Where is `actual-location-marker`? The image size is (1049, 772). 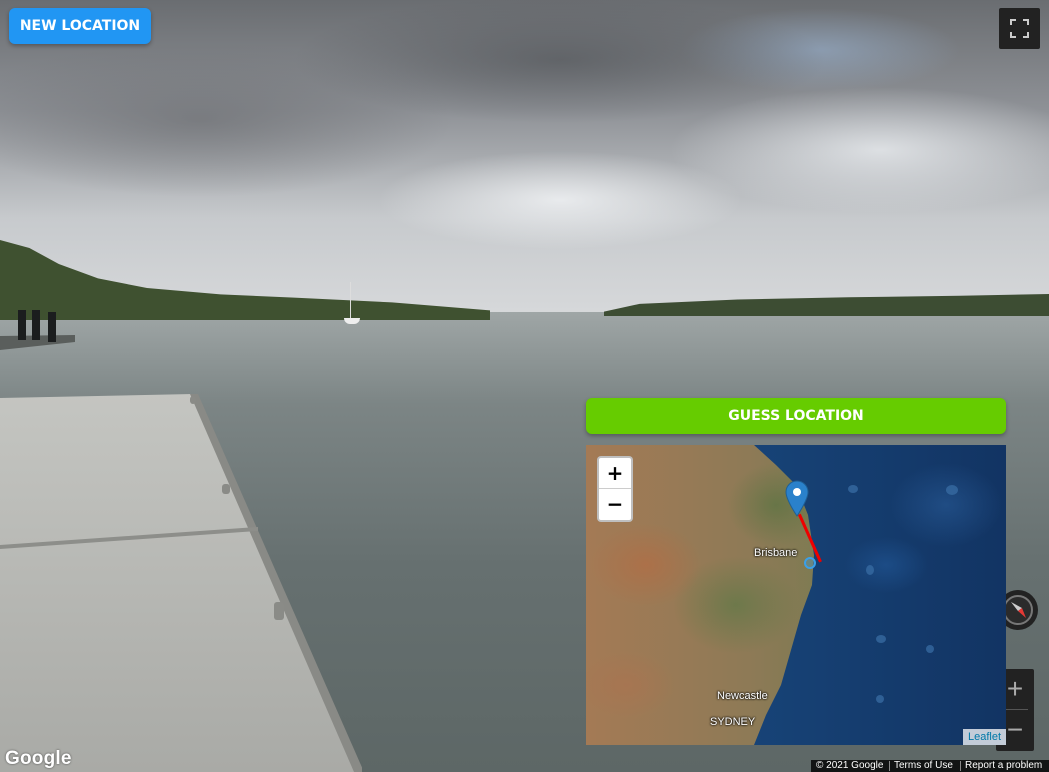 actual-location-marker is located at coordinates (810, 563).